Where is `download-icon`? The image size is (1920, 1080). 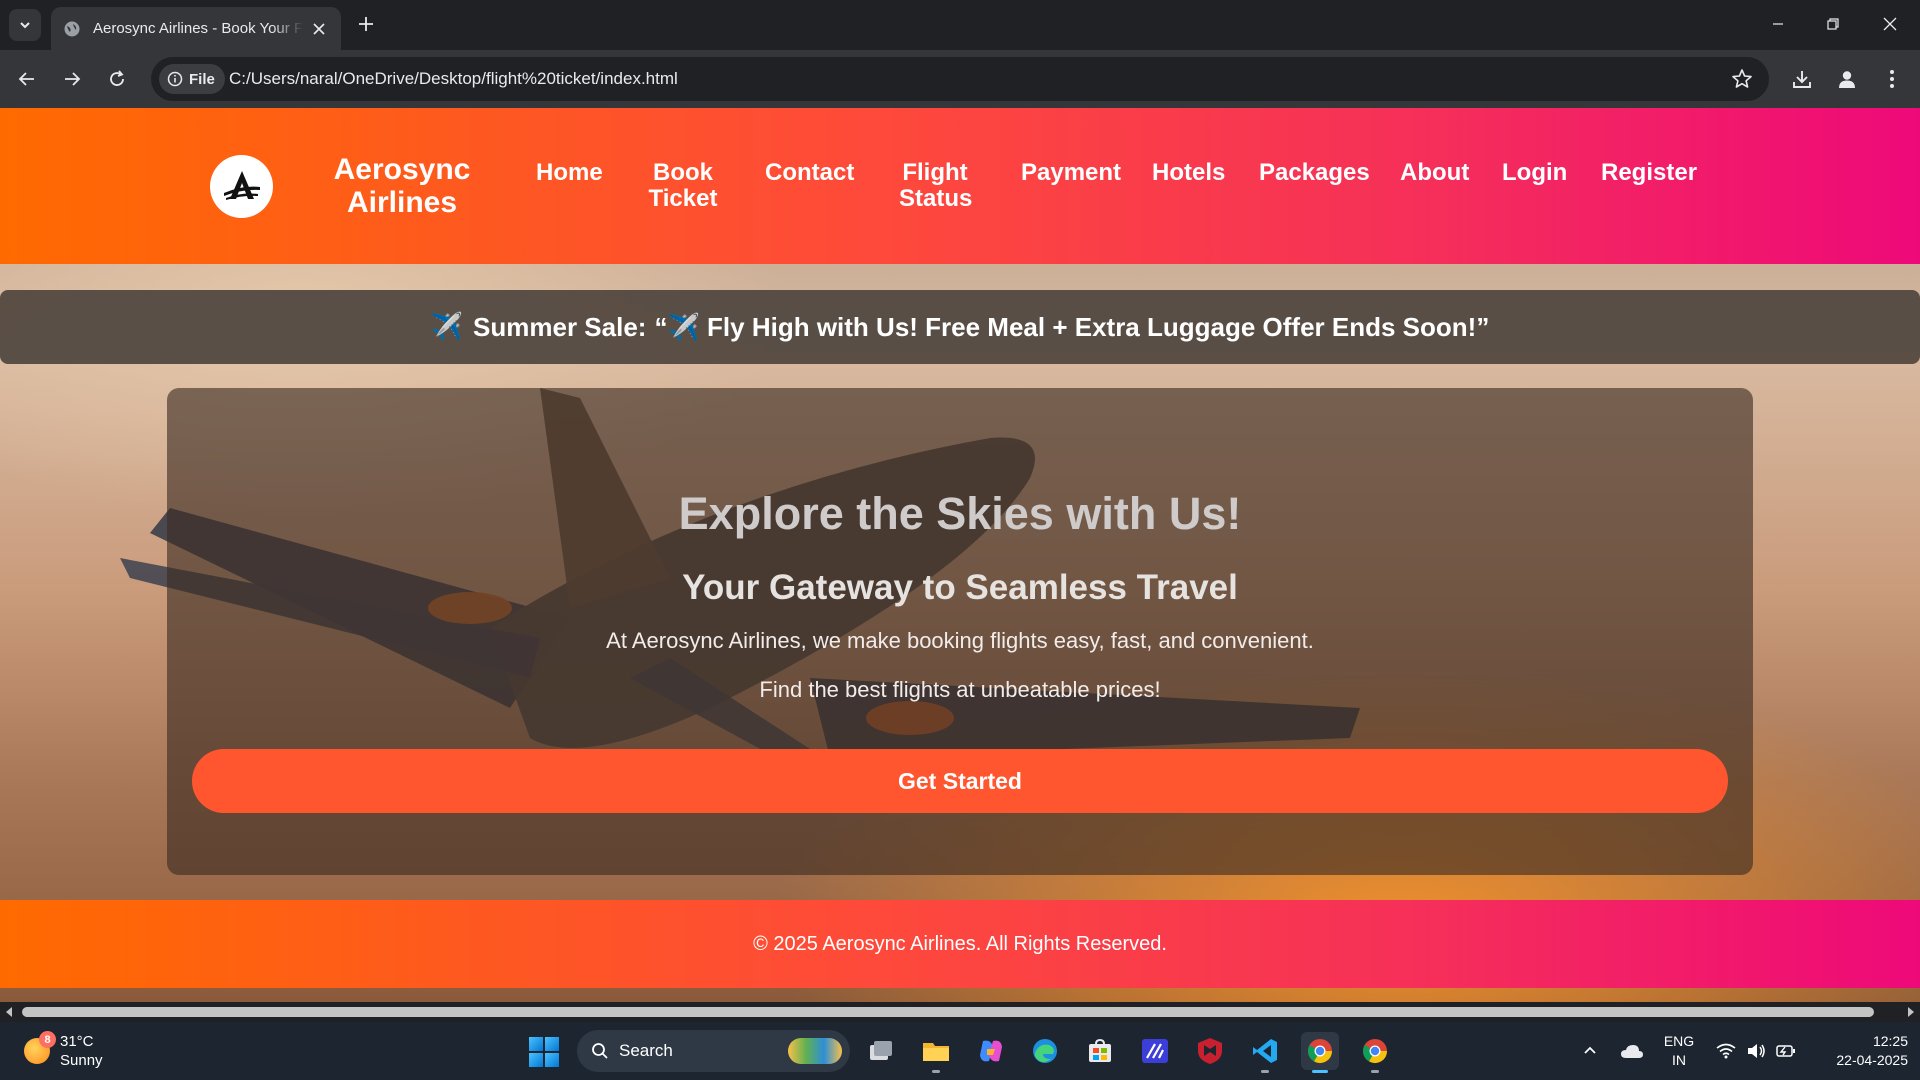
download-icon is located at coordinates (1802, 79).